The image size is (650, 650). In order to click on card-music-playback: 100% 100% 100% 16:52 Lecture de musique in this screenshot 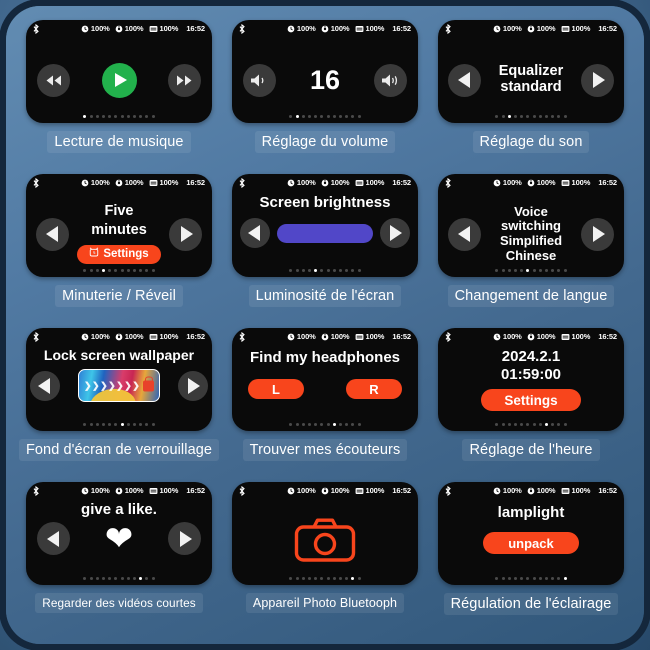, I will do `click(119, 96)`.